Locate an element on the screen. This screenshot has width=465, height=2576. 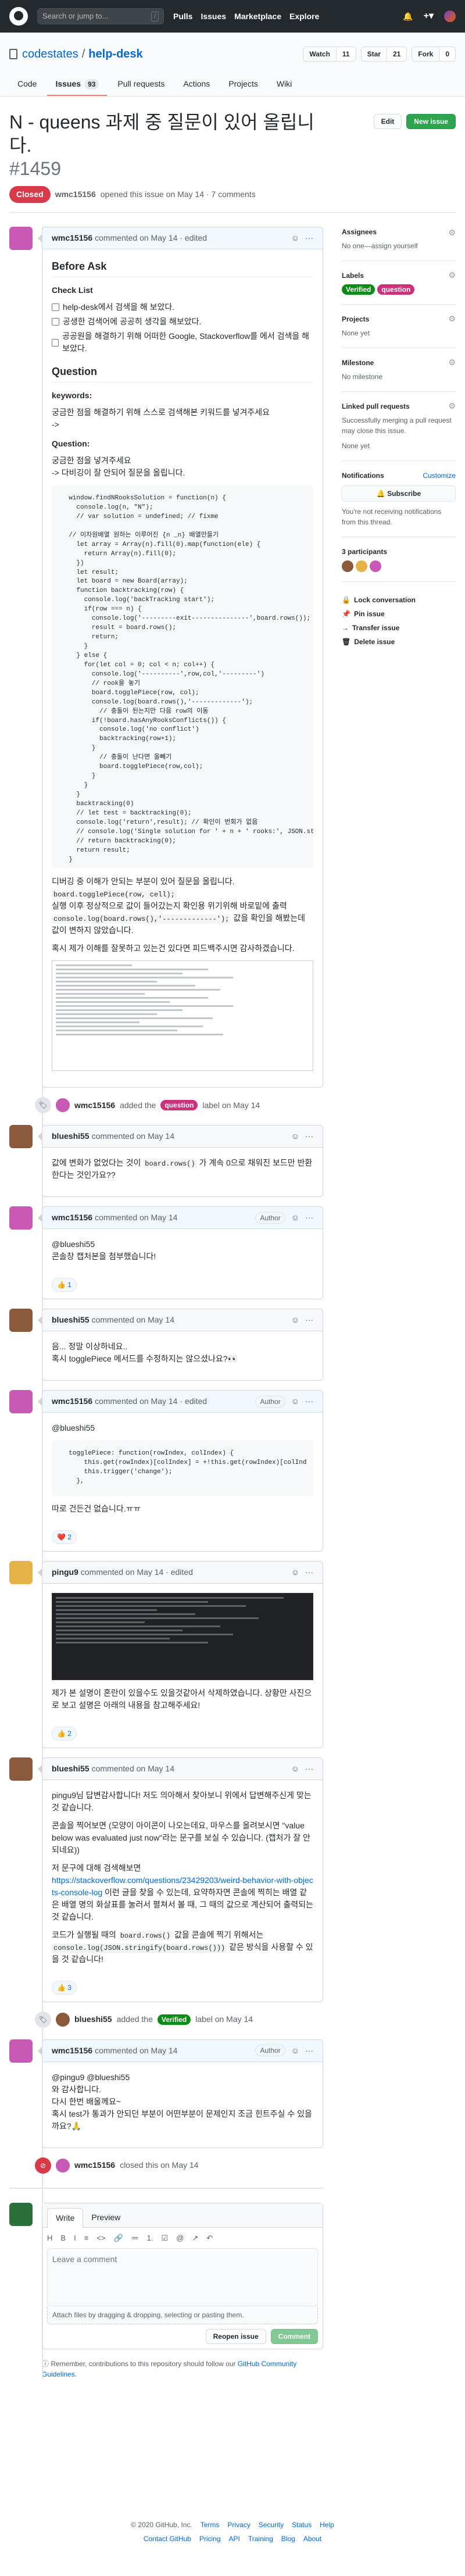
issue-author: wmc15156 is located at coordinates (76, 194).